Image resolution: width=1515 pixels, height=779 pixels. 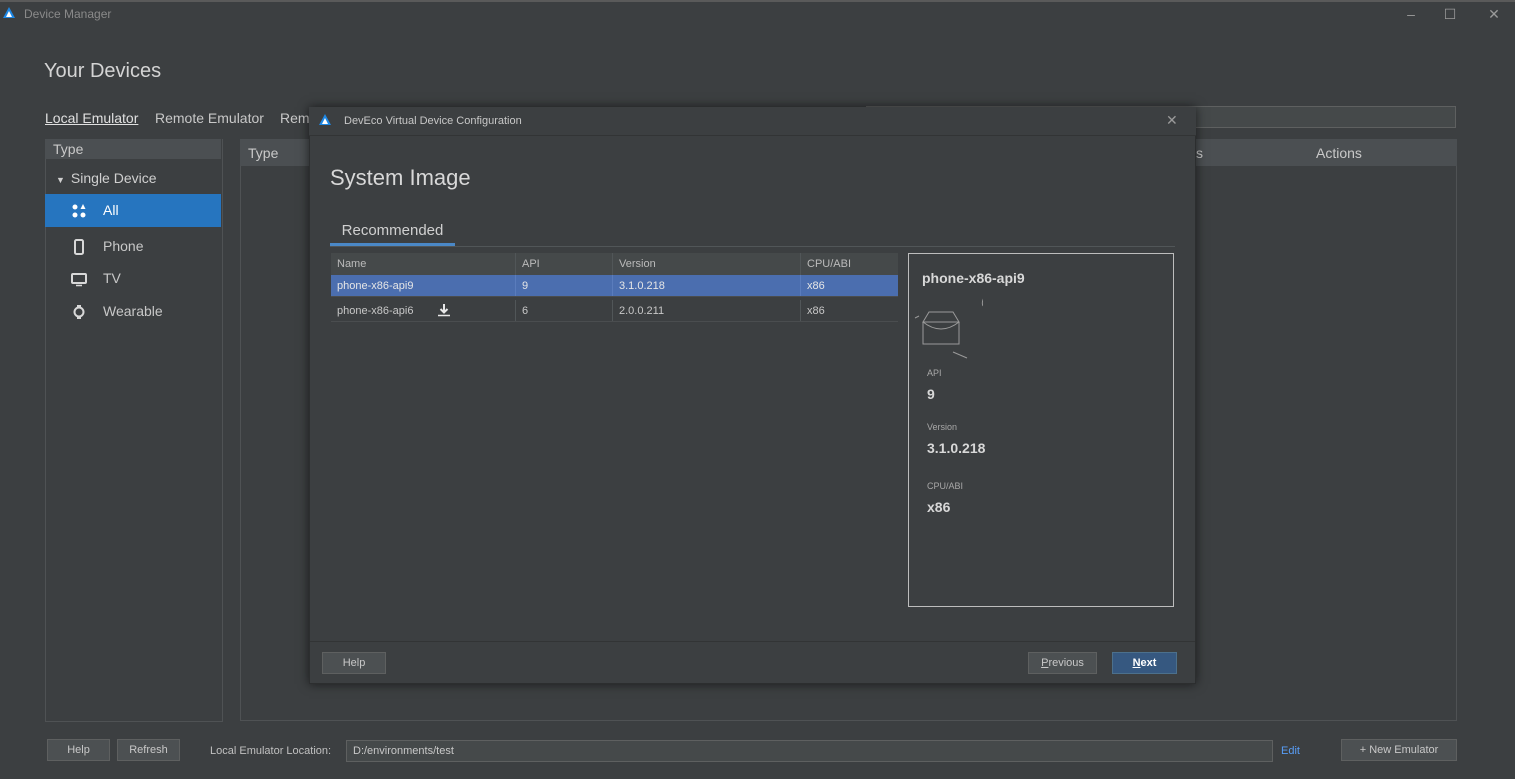 What do you see at coordinates (68, 14) in the screenshot?
I see `window-title: Device Manager` at bounding box center [68, 14].